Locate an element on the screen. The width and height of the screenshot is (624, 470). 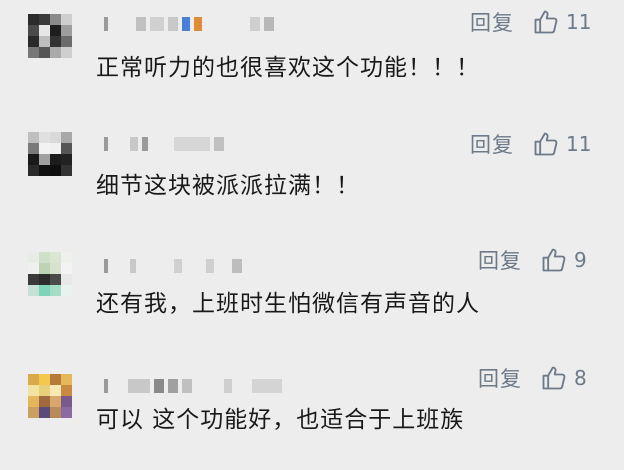
comment-text: 可以 这个功能好，也适合于上班族 is located at coordinates (280, 420).